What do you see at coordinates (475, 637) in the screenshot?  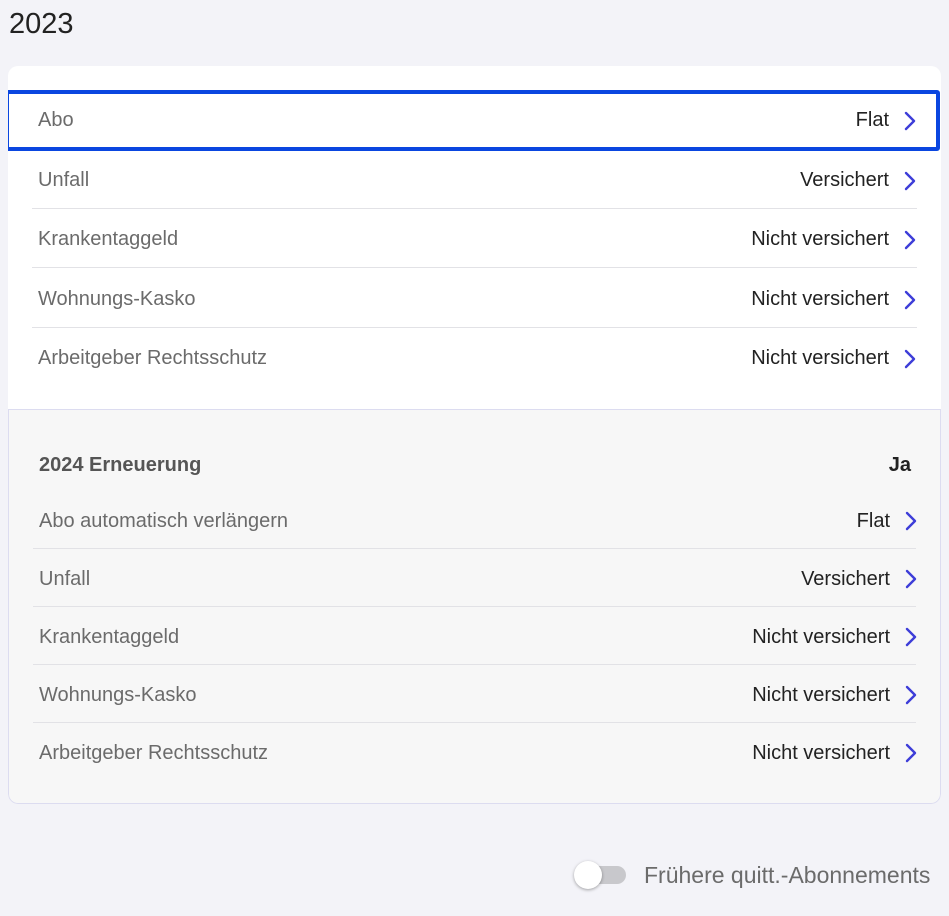 I see `list-item-krankentaggeld-renewal: Krankentaggeld Nicht versichert` at bounding box center [475, 637].